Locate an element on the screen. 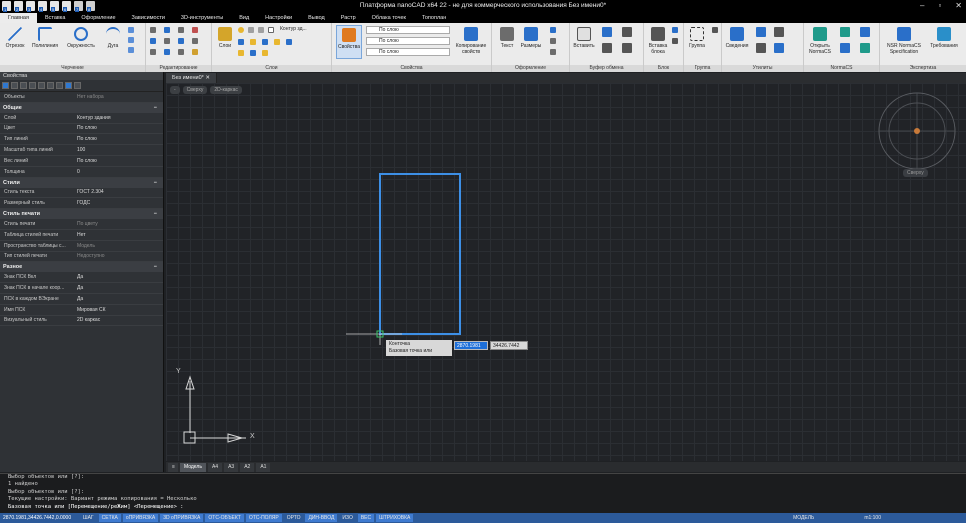  mirror-icon is located at coordinates (167, 41).